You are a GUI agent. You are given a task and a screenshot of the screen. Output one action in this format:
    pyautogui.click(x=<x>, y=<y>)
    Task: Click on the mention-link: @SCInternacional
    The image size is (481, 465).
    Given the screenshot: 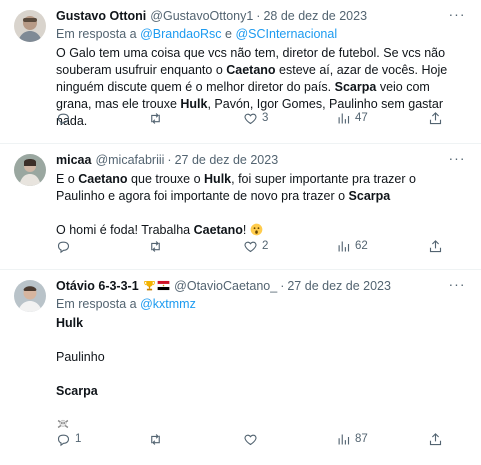 What is the action you would take?
    pyautogui.click(x=286, y=34)
    